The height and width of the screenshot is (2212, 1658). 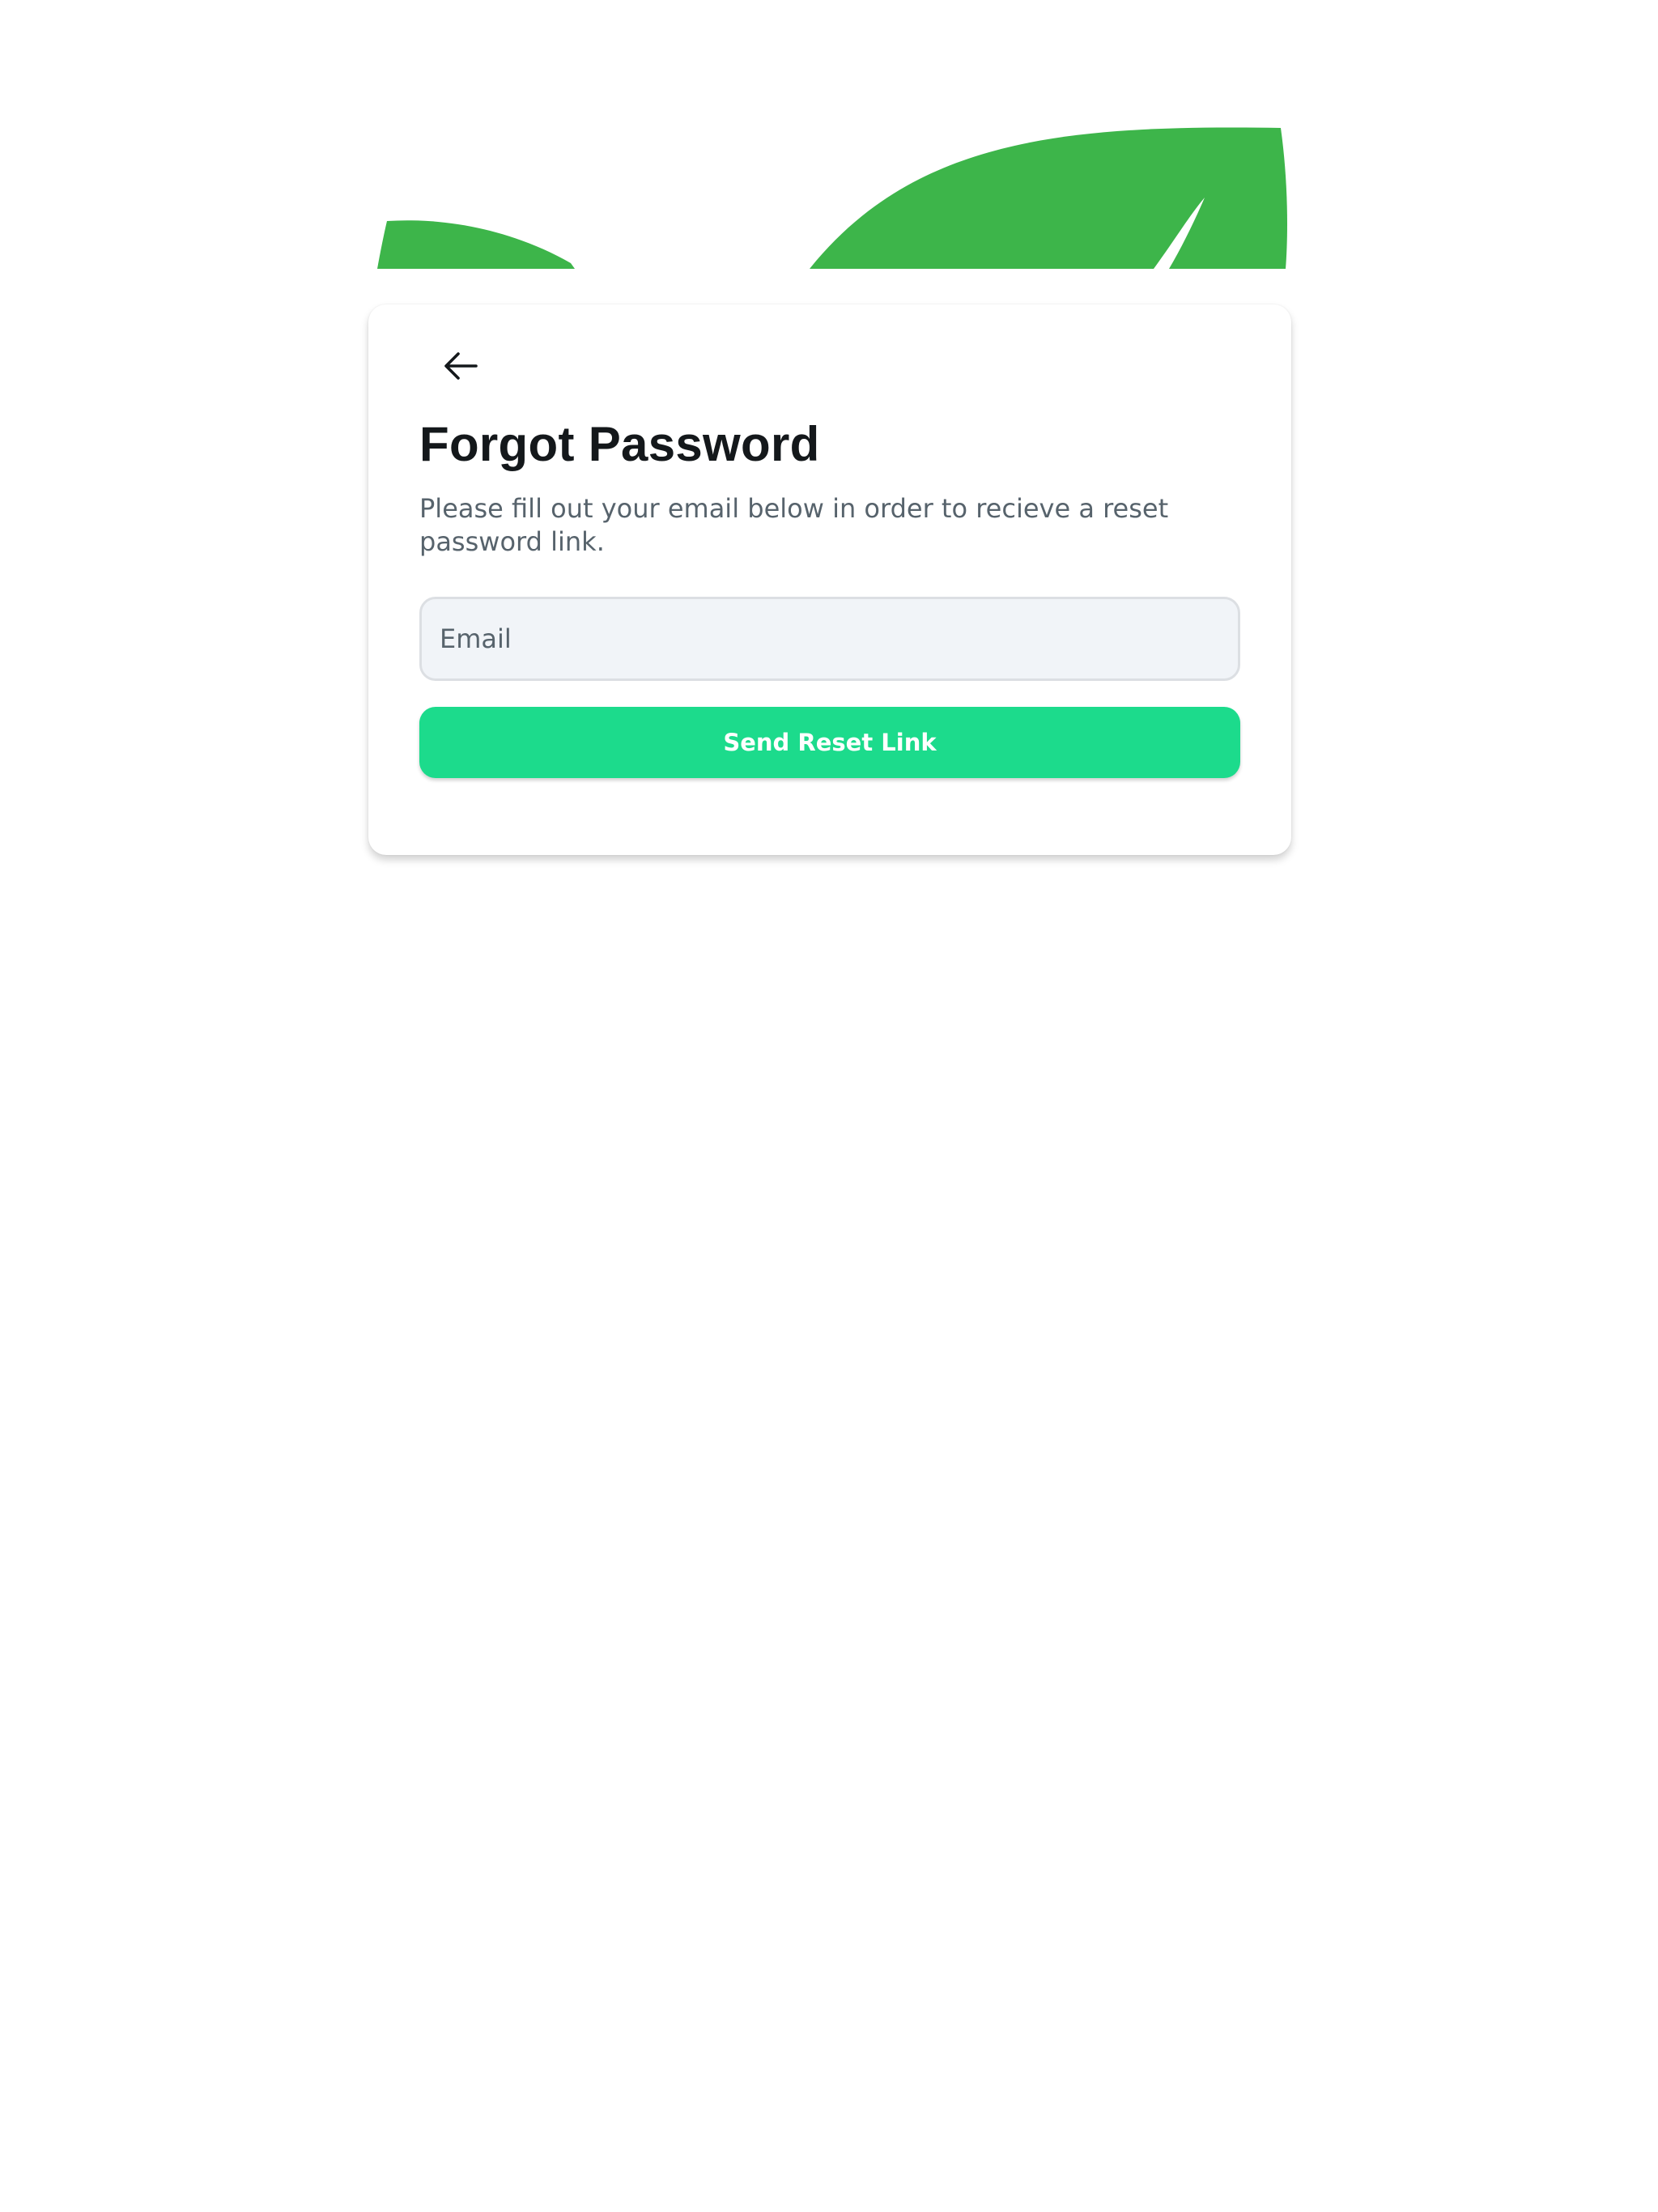 I want to click on leaf-illustration, so click(x=834, y=219).